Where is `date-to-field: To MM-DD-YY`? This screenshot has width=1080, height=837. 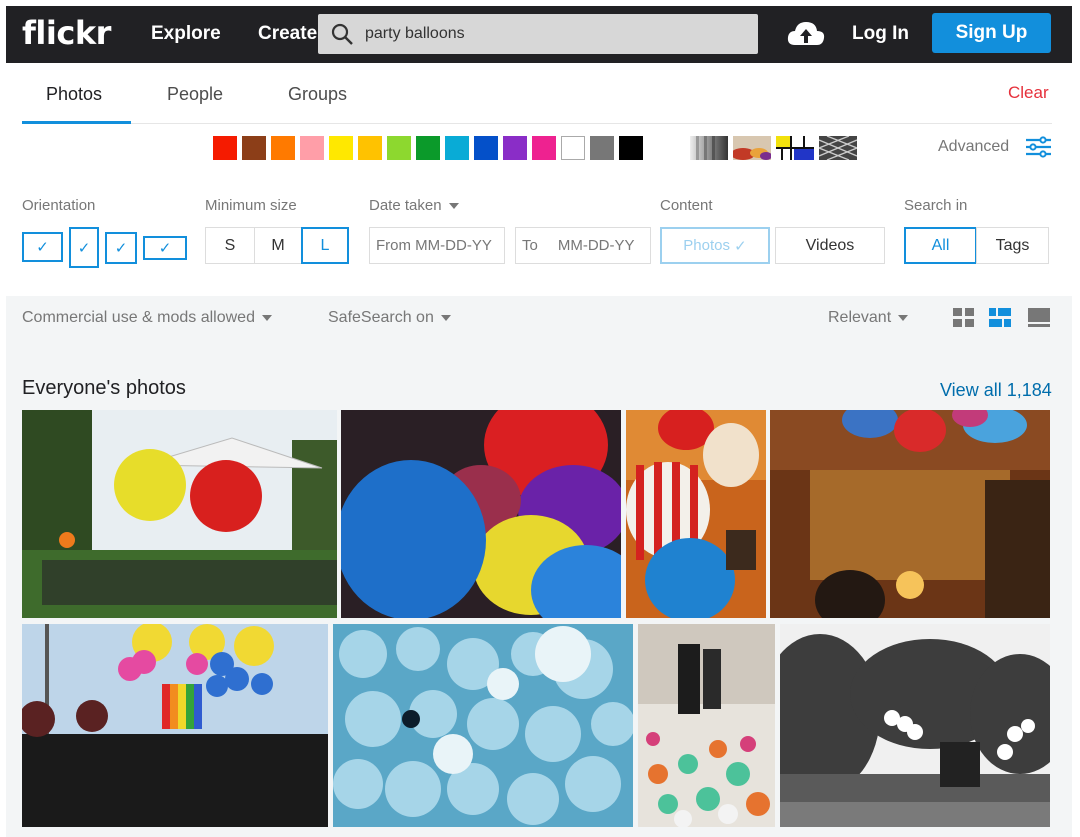
date-to-field: To MM-DD-YY is located at coordinates (583, 245).